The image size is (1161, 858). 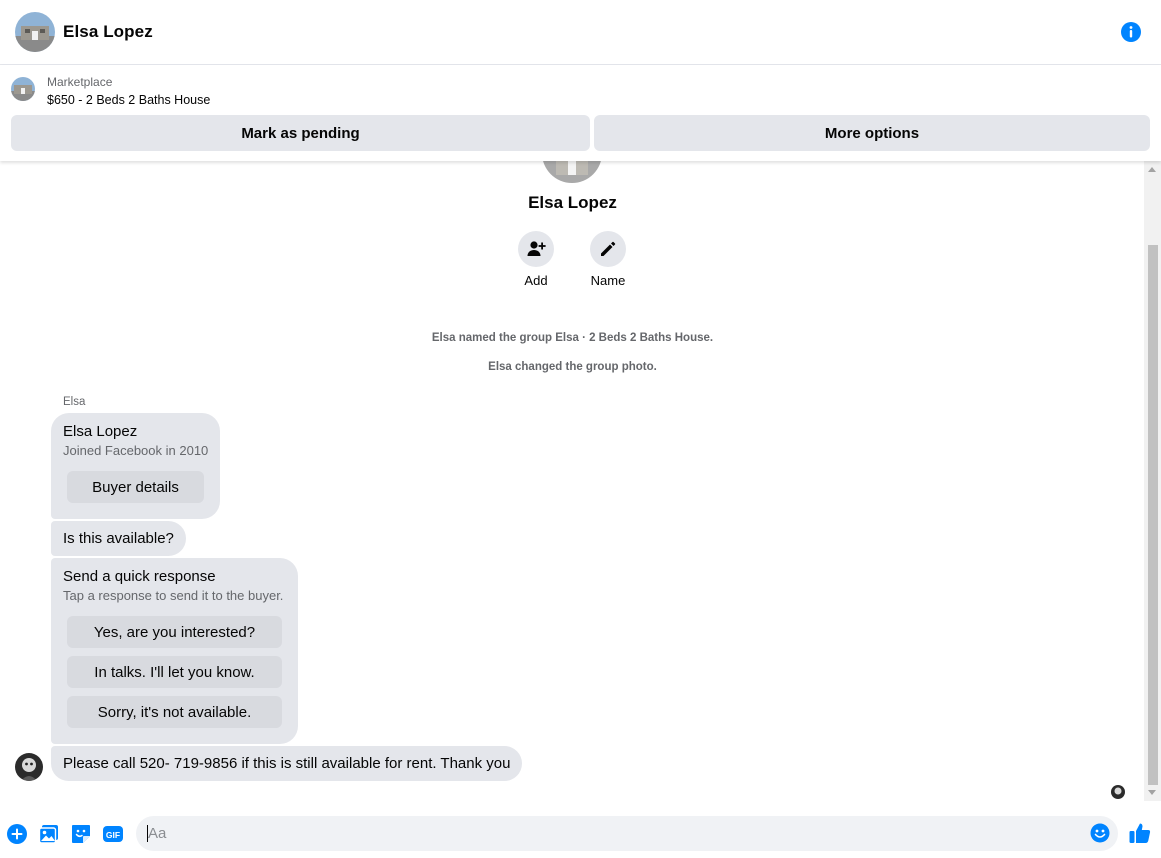 I want to click on buyer-name: Elsa Lopez, so click(x=100, y=431).